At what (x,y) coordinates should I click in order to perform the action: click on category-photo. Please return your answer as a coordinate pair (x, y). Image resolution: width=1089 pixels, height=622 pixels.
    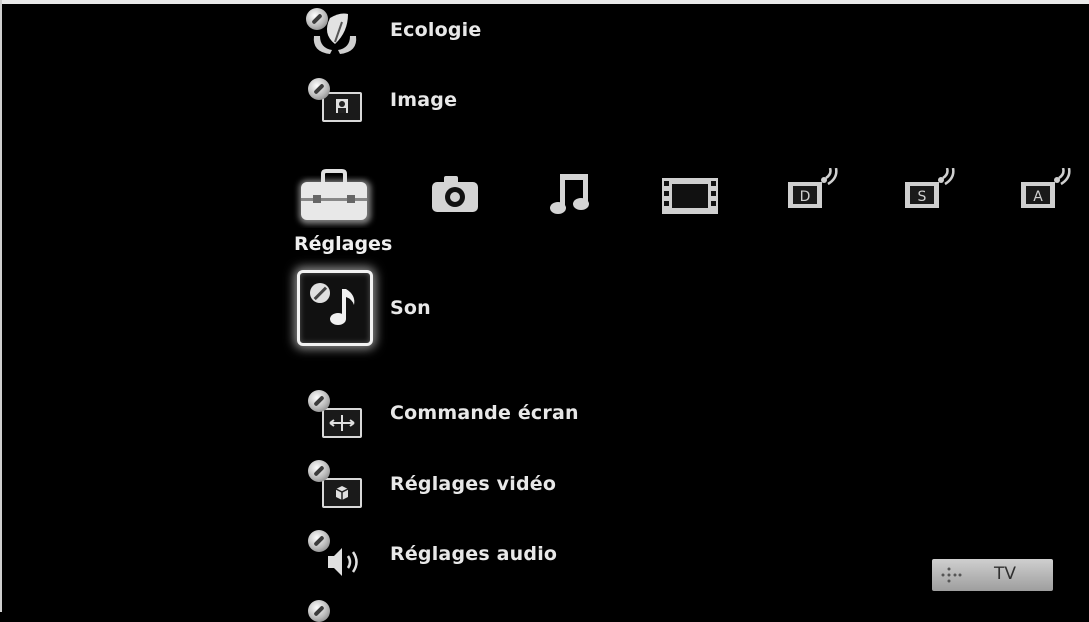
    Looking at the image, I should click on (455, 195).